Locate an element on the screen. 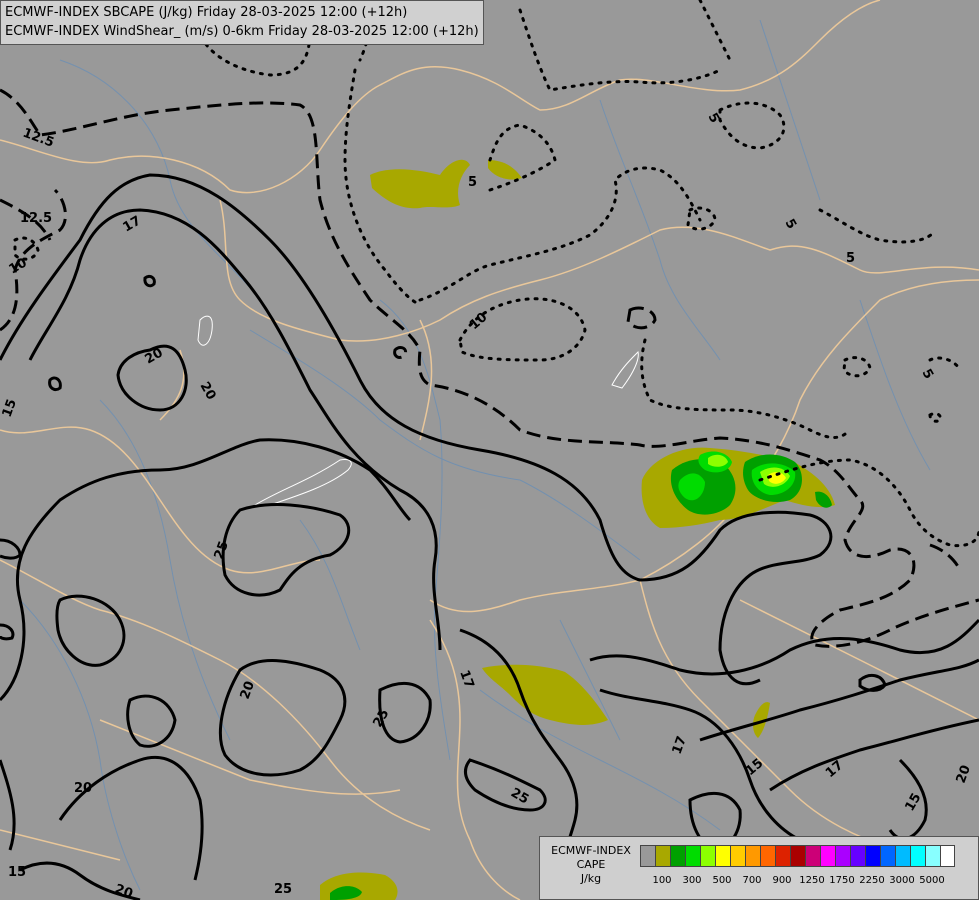 This screenshot has height=900, width=979. legend-title: ECMWF-INDEX CAPE J/kg is located at coordinates (591, 865).